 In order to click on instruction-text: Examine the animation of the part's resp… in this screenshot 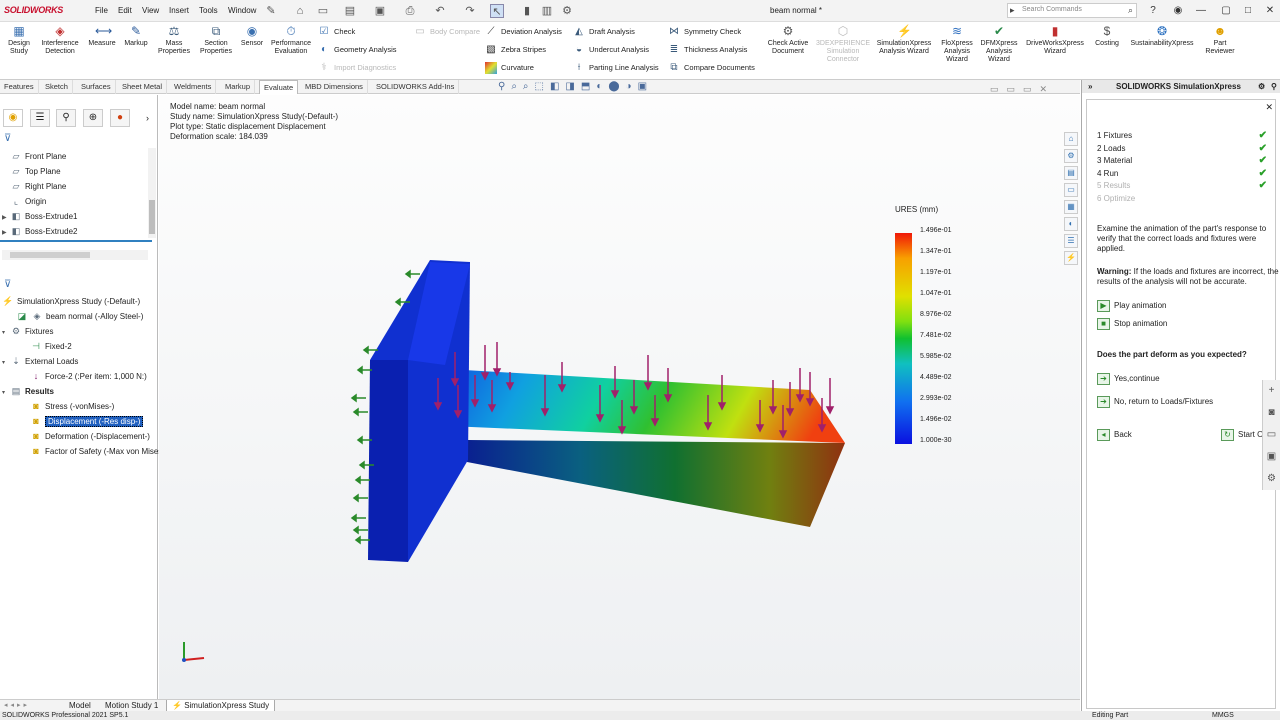, I will do `click(1182, 238)`.